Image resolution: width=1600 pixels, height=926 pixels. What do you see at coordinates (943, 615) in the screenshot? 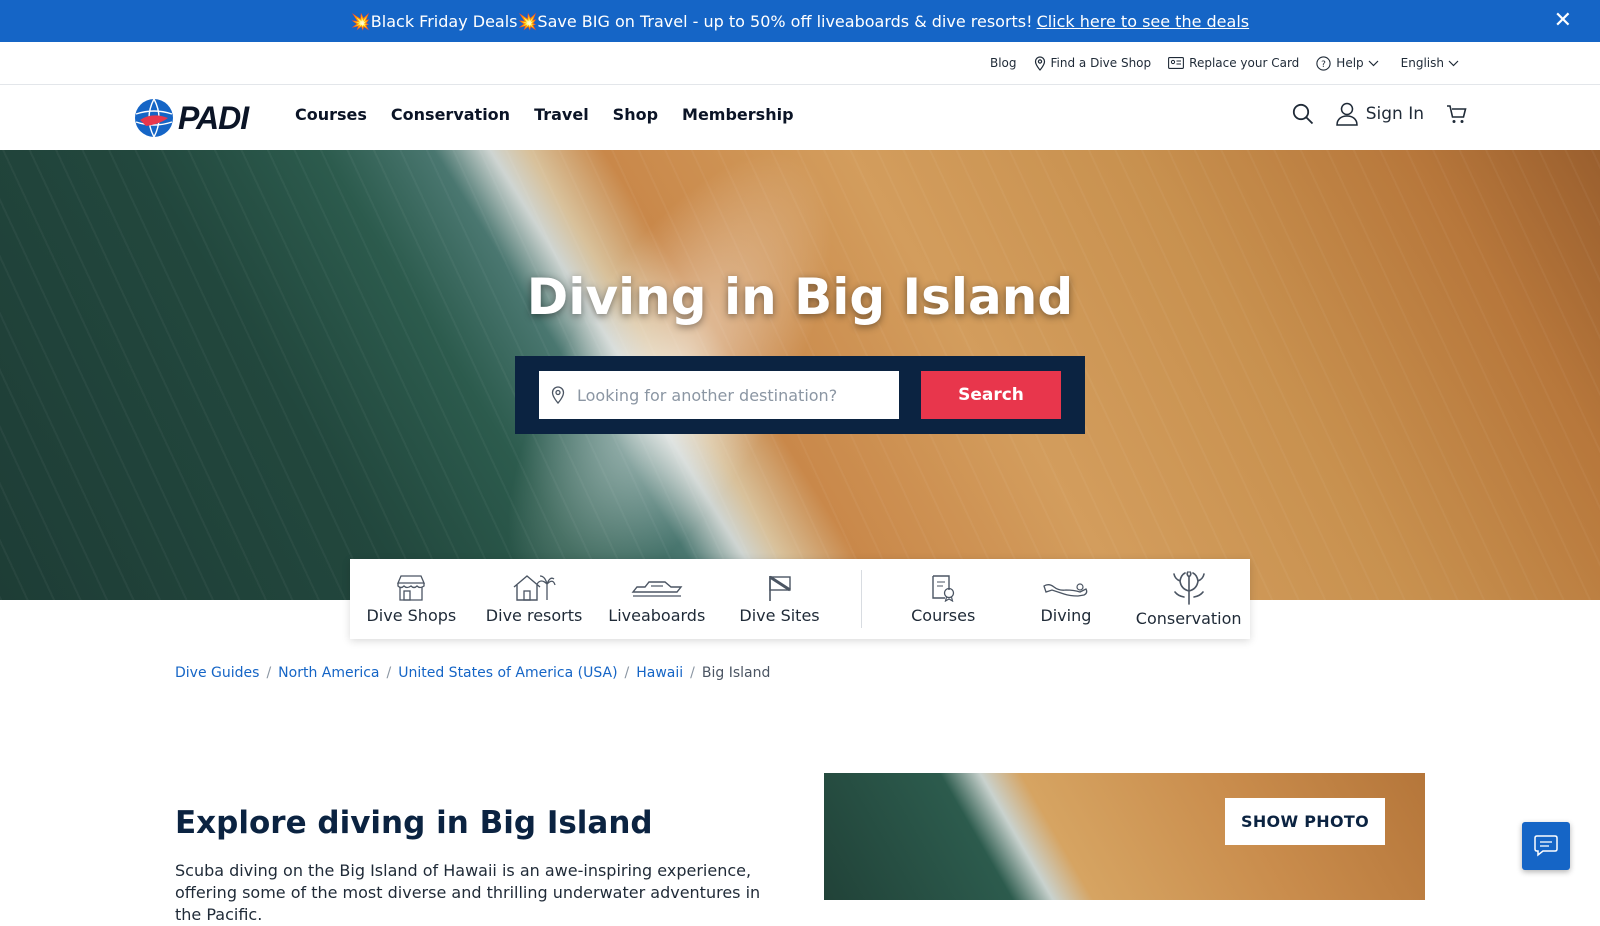
I see `tab-label: Courses` at bounding box center [943, 615].